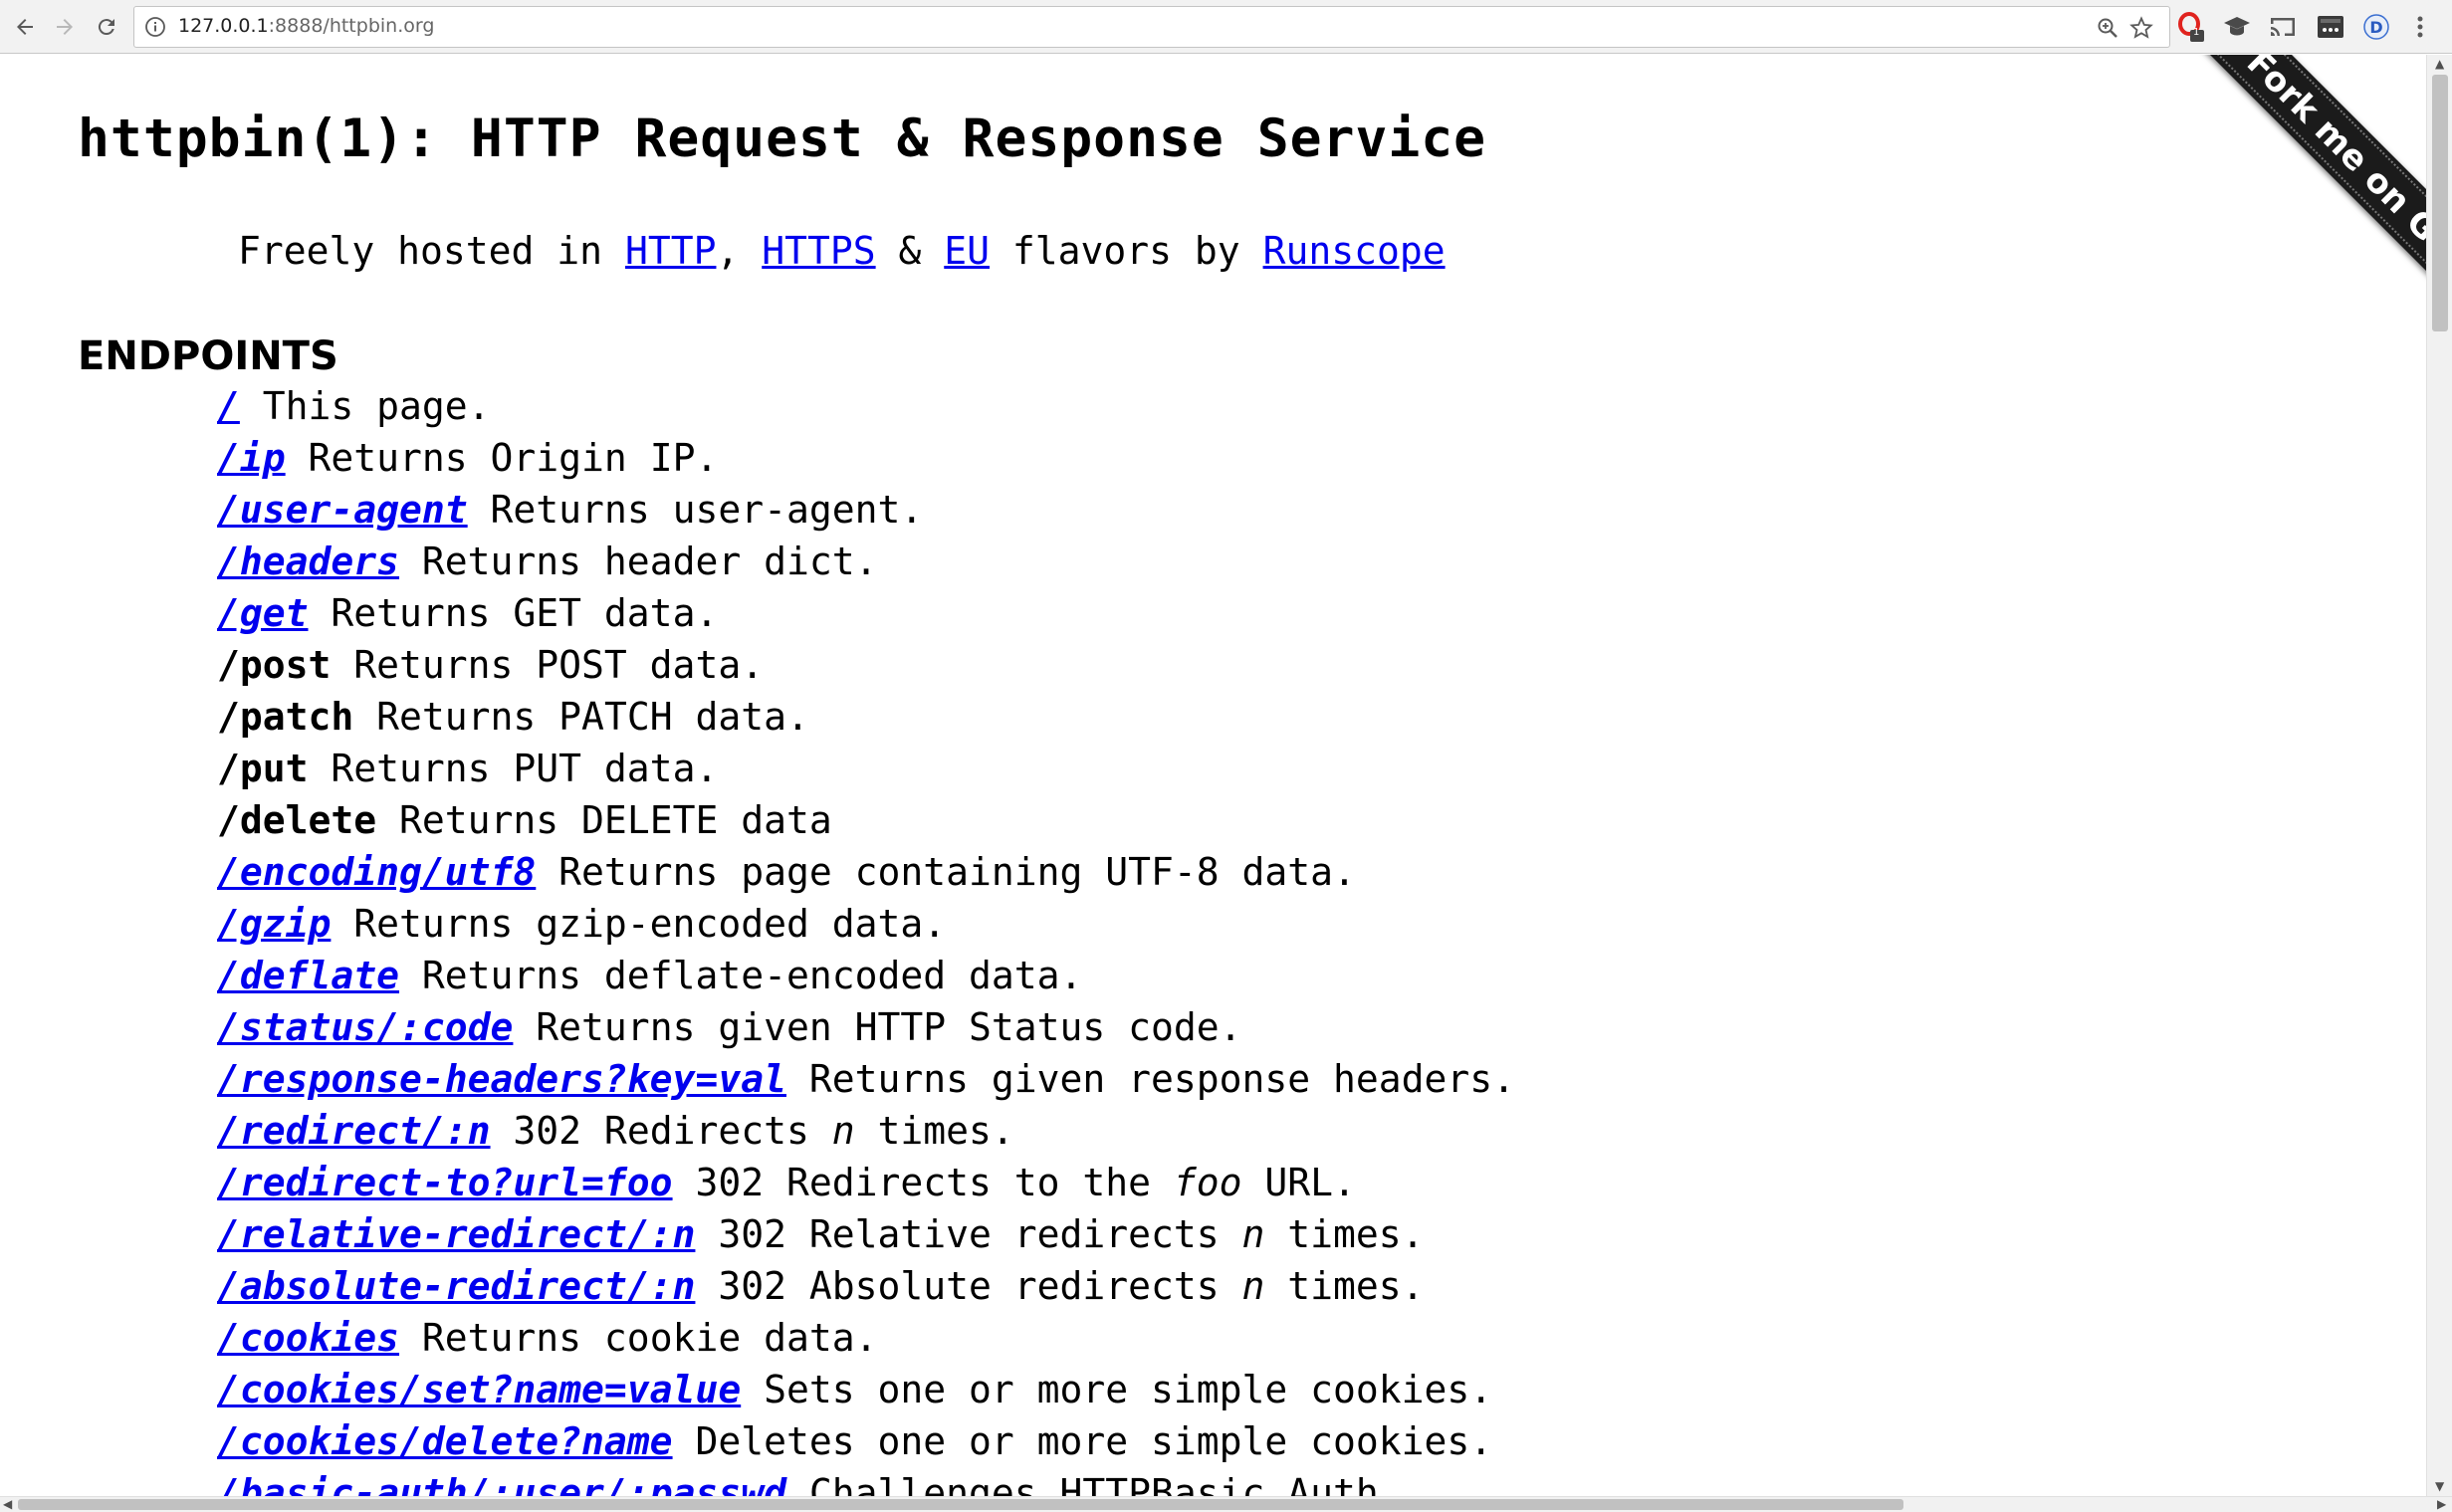 This screenshot has height=1512, width=2452. I want to click on endpoint-description-text: 302 Absolute redirects, so click(968, 1286).